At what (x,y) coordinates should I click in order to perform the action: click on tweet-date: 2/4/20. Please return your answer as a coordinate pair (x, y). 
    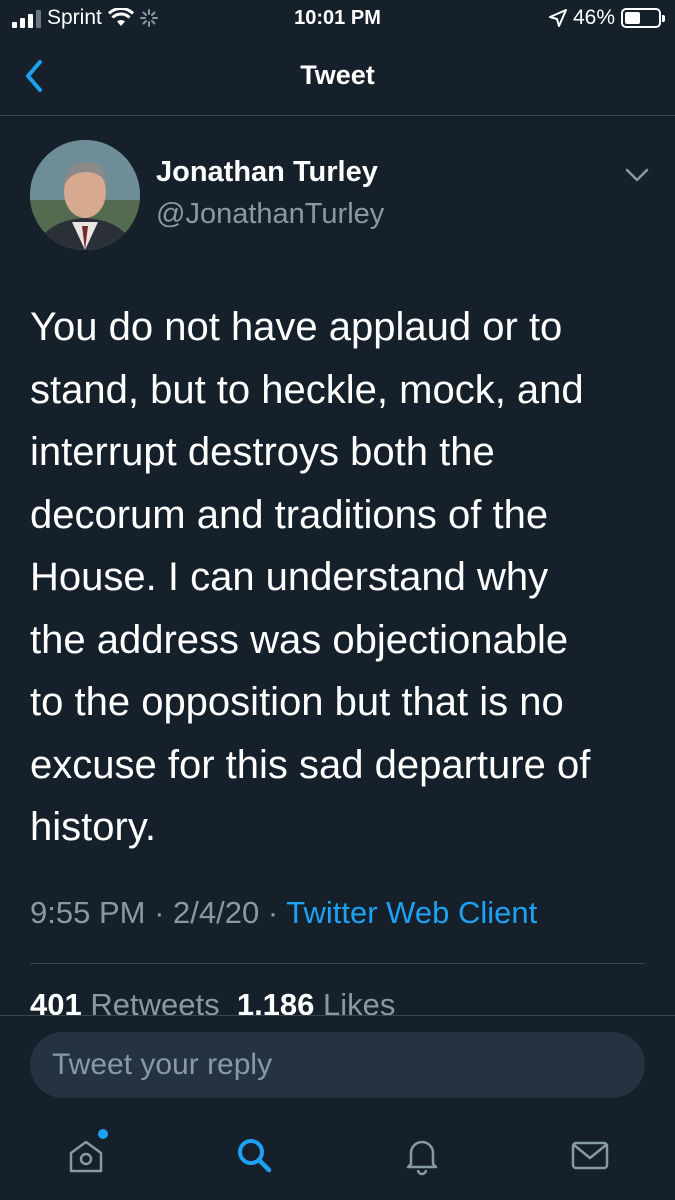
    Looking at the image, I should click on (216, 912).